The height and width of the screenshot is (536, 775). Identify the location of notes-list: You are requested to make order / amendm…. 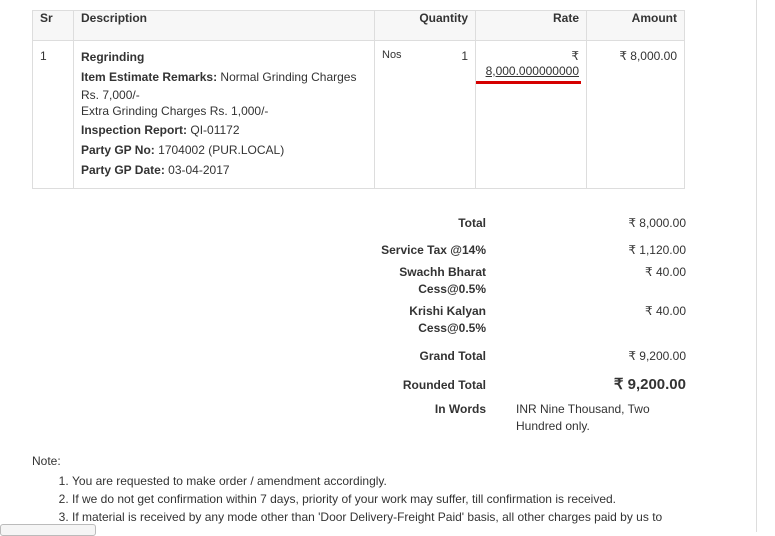
(402, 499).